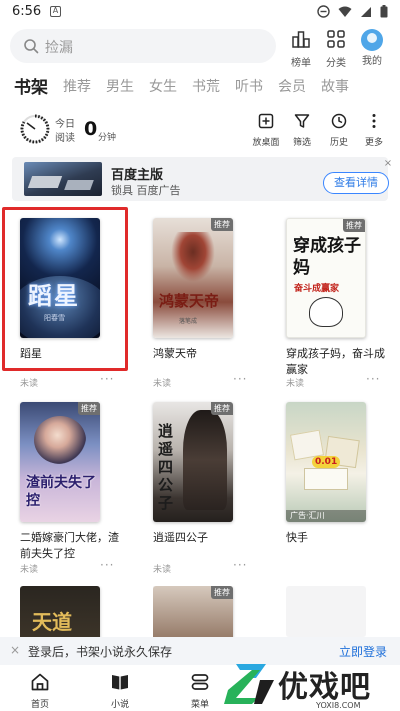 Image resolution: width=400 pixels, height=711 pixels. Describe the element at coordinates (249, 86) in the screenshot. I see `tab-audiobook: 听书` at that location.